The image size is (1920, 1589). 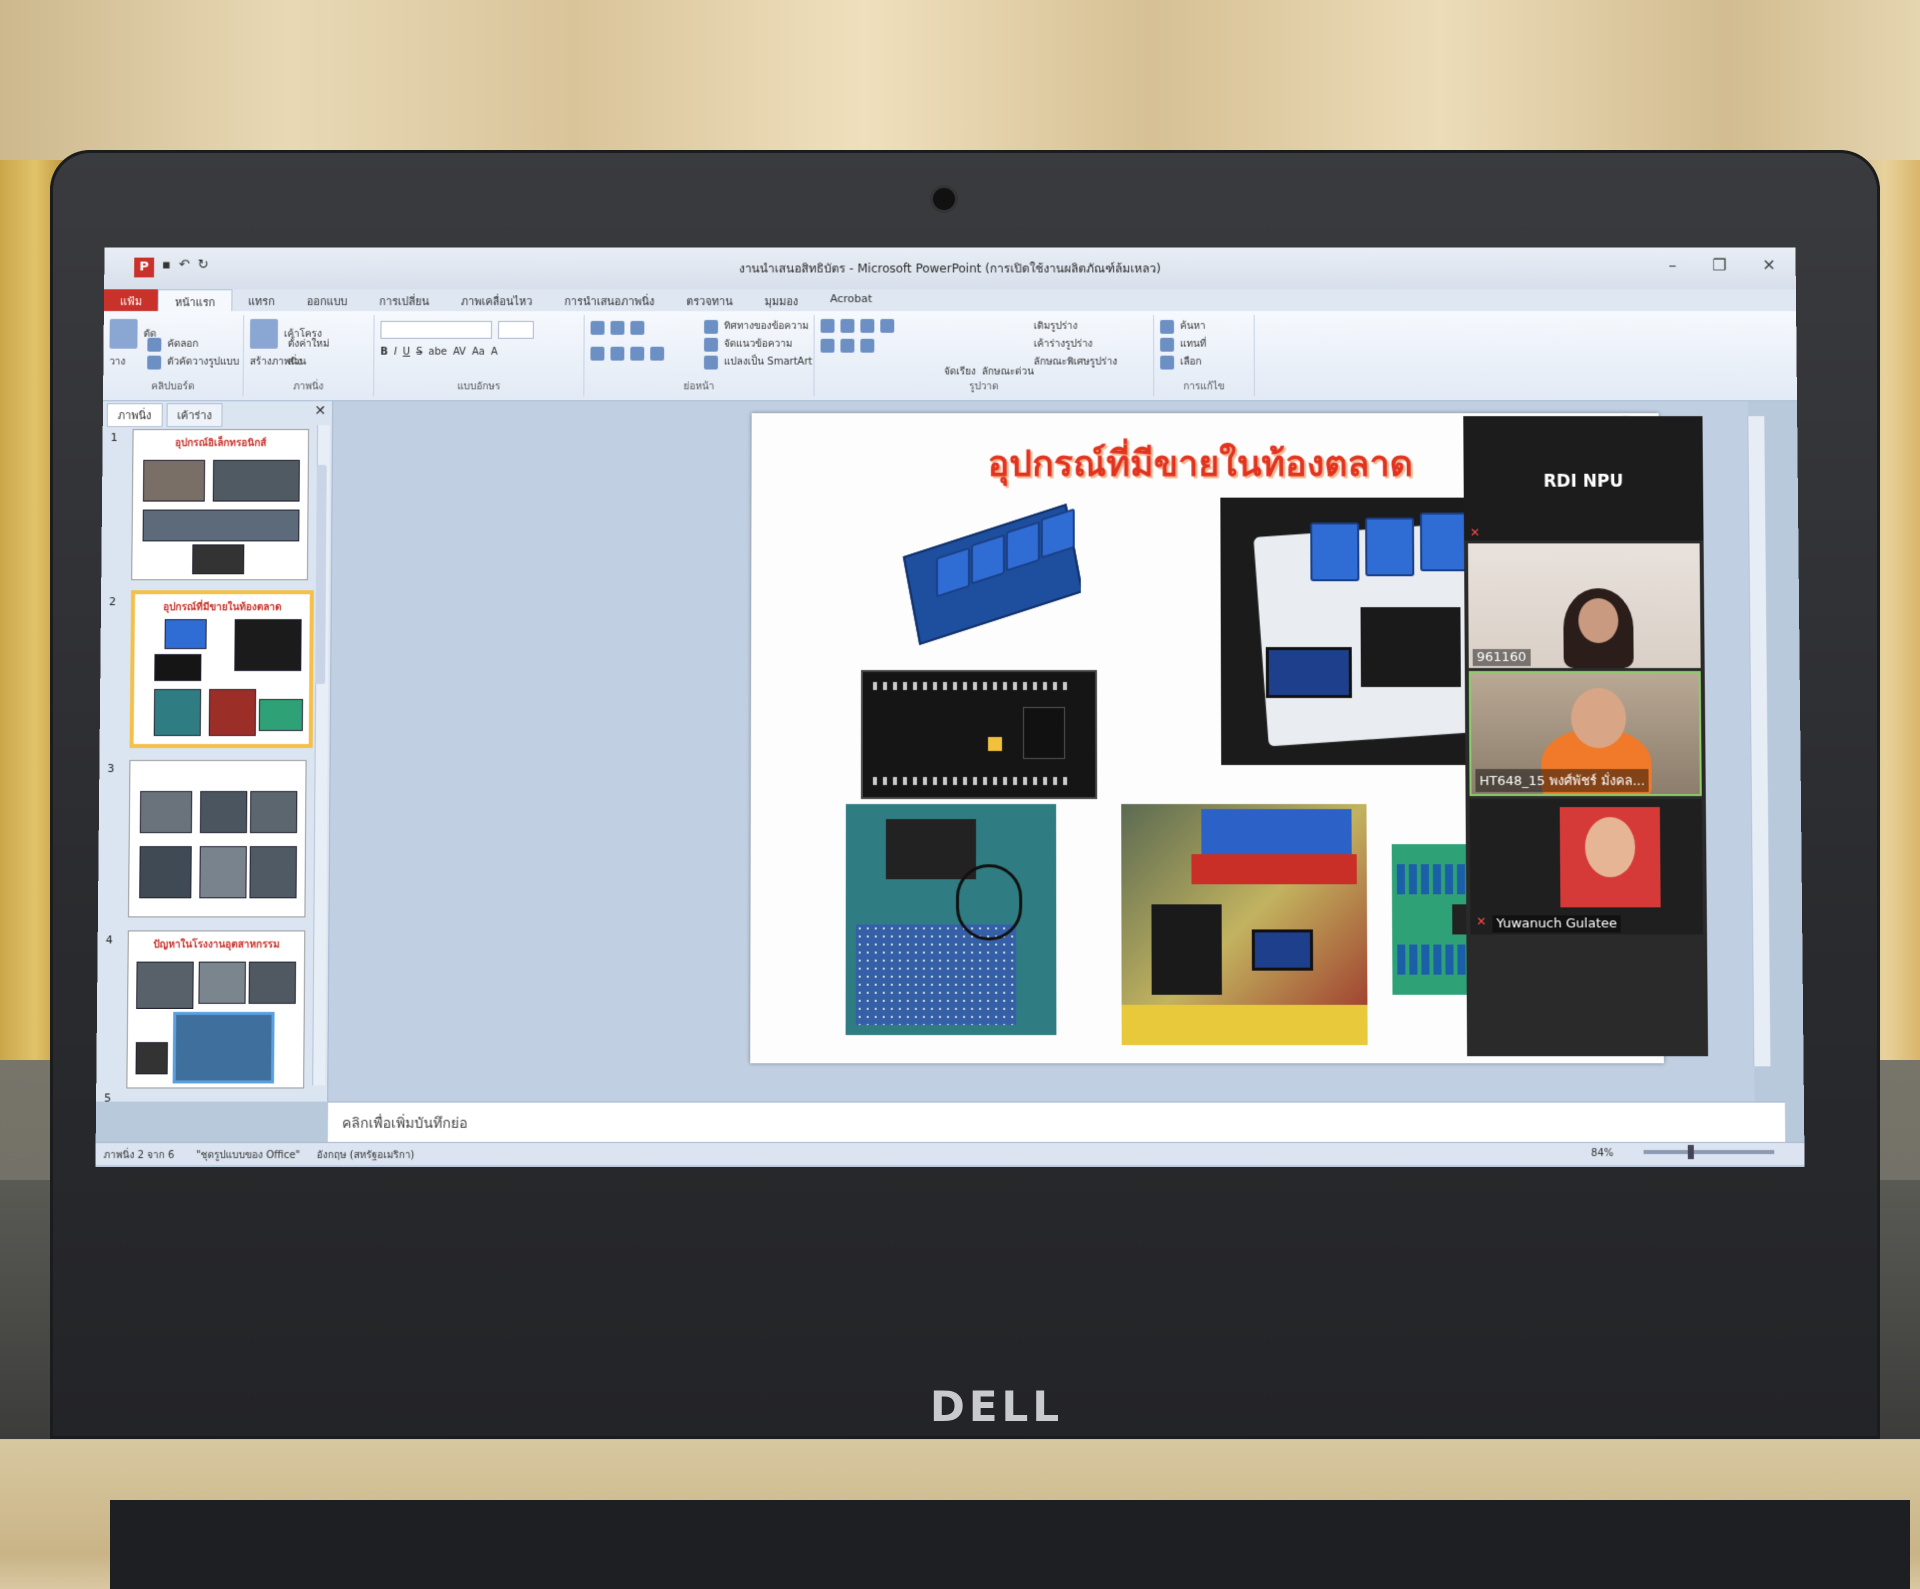 I want to click on slide-title: อุปกรณ์ที่มีขายในท้องตลาด, so click(x=1200, y=463).